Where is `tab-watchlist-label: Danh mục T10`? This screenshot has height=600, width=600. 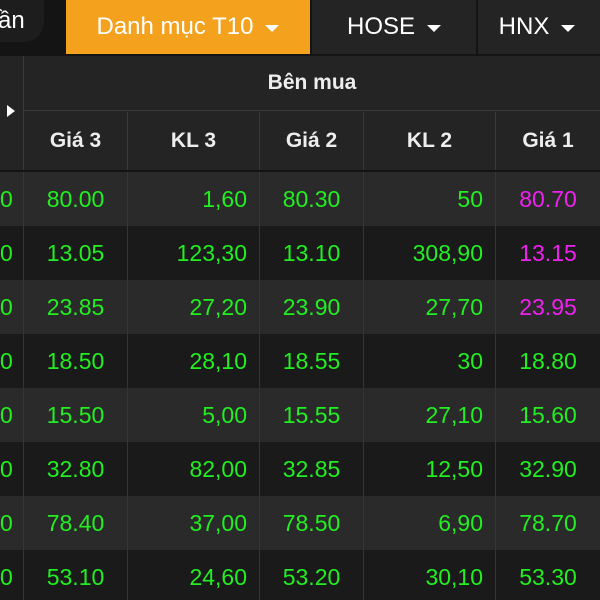
tab-watchlist-label: Danh mục T10 is located at coordinates (175, 26).